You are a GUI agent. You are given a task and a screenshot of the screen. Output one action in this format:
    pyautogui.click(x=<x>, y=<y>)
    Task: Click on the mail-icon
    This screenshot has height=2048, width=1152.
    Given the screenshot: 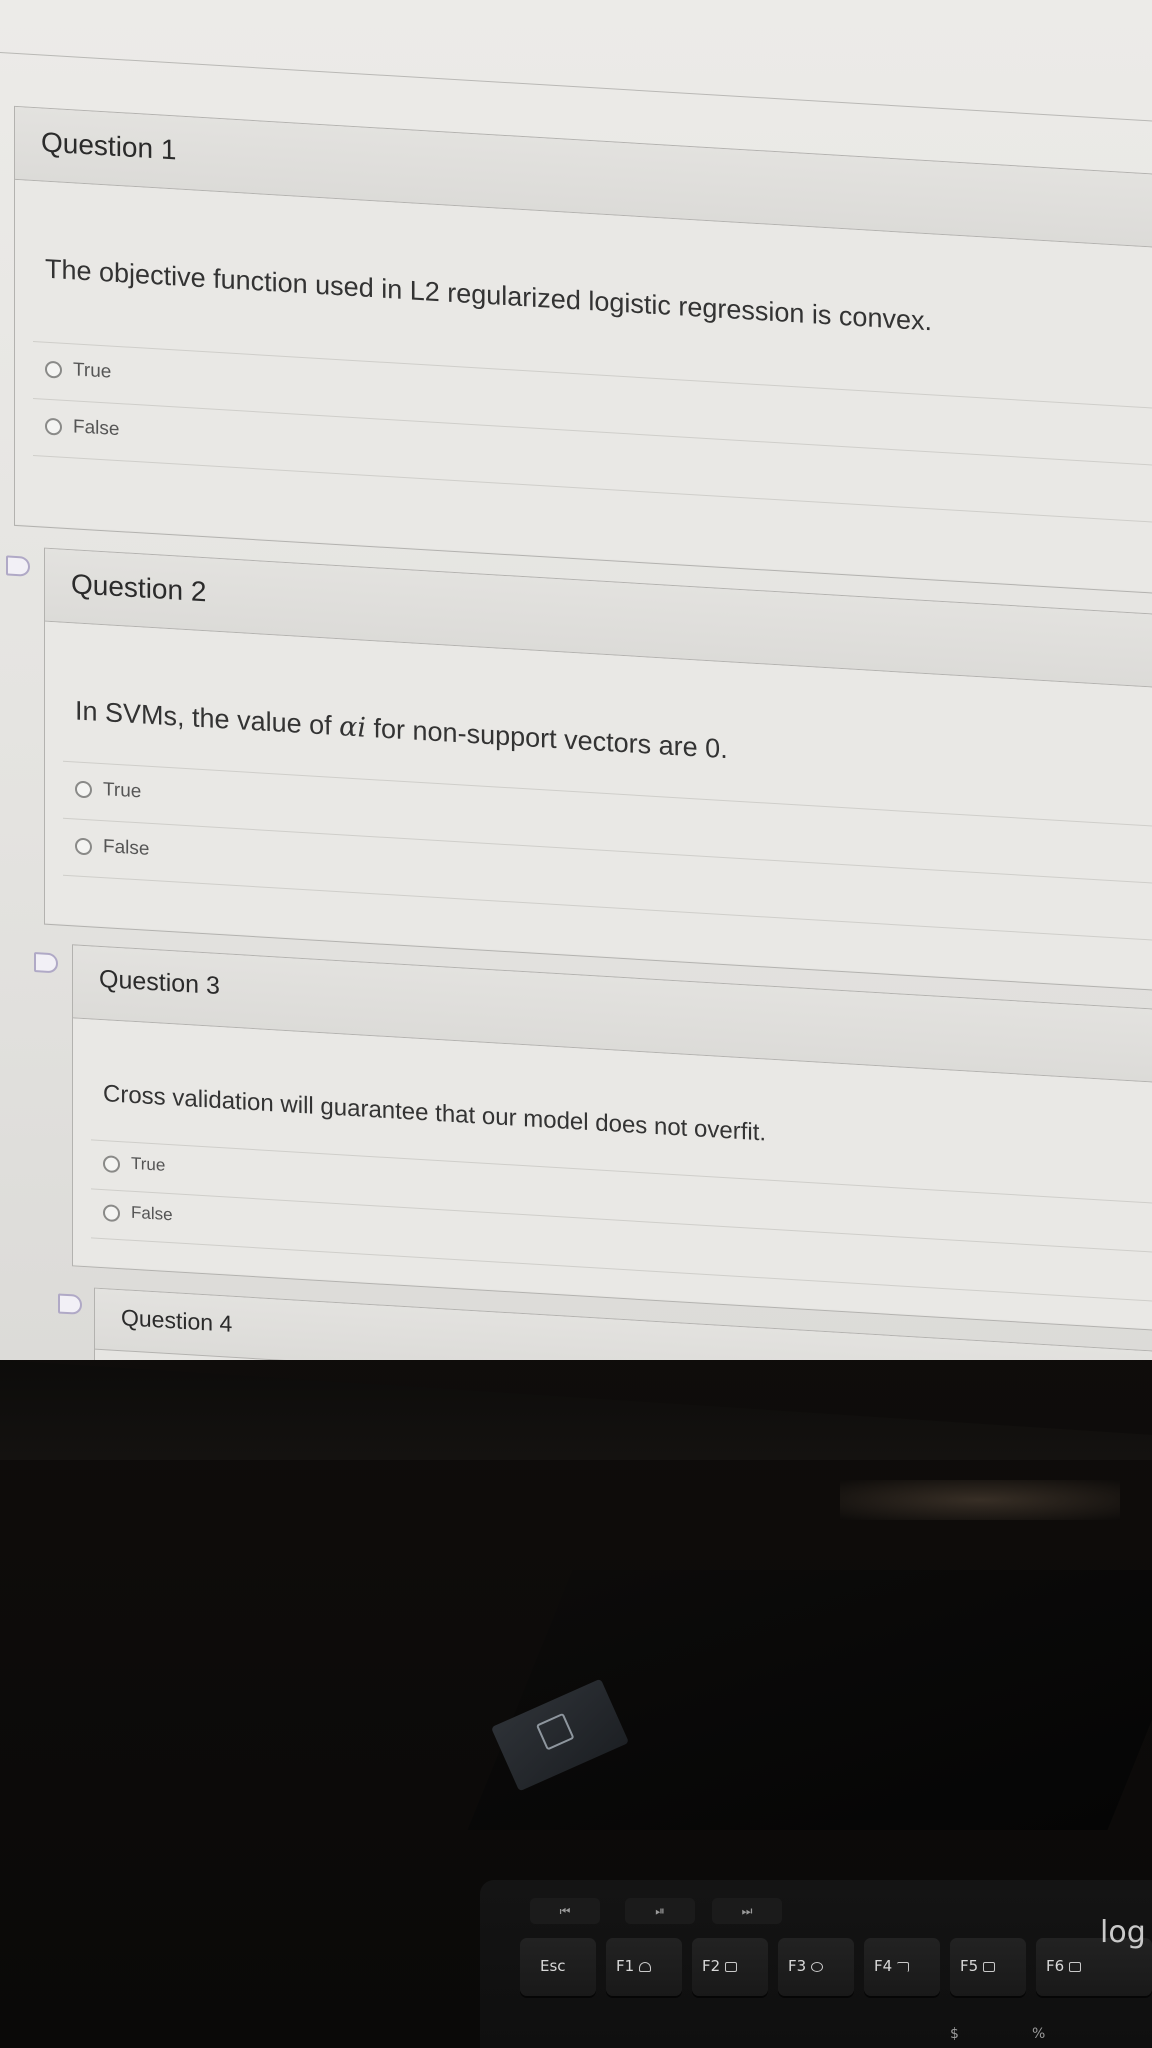 What is the action you would take?
    pyautogui.click(x=731, y=1966)
    